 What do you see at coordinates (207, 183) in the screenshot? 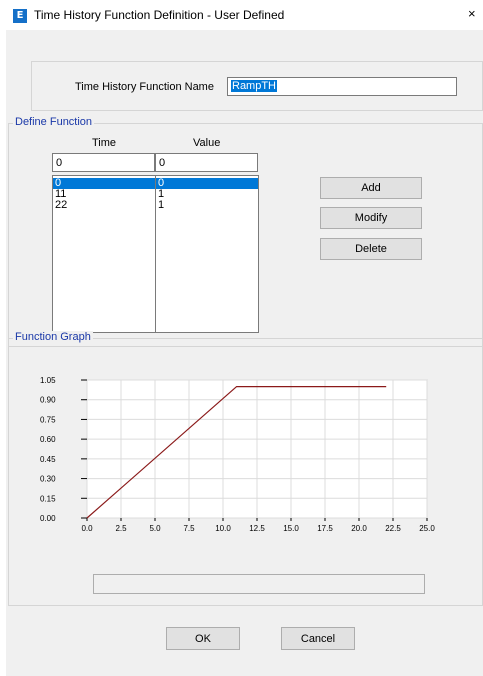
I see `value-list-item: 0` at bounding box center [207, 183].